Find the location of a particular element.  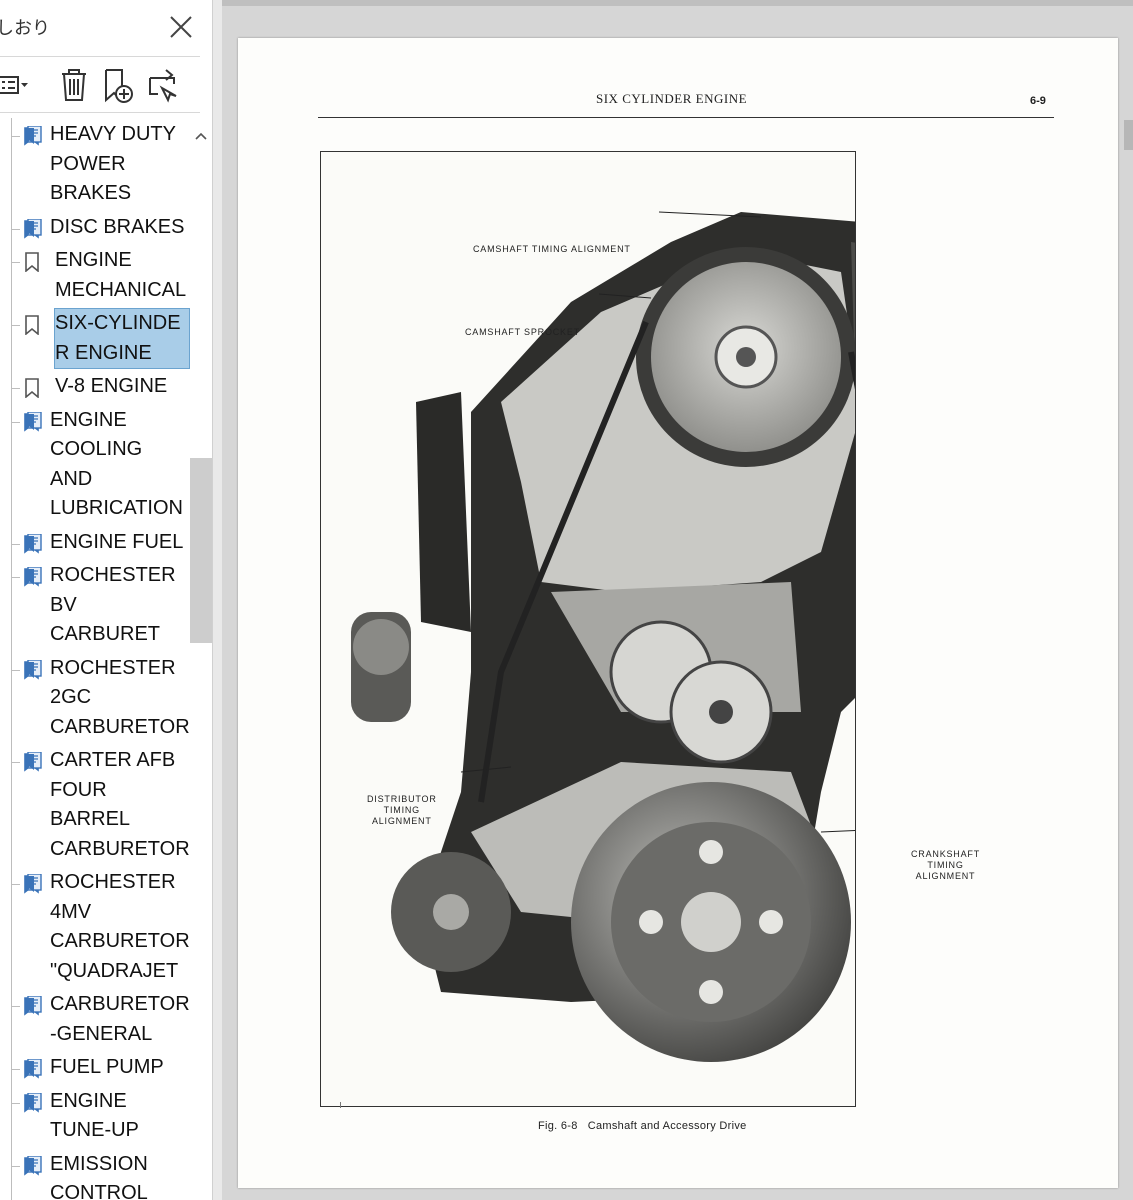

callout-crankshaft-timing: CRANKSHAFT TIMING ALIGNMENT is located at coordinates (945, 865).